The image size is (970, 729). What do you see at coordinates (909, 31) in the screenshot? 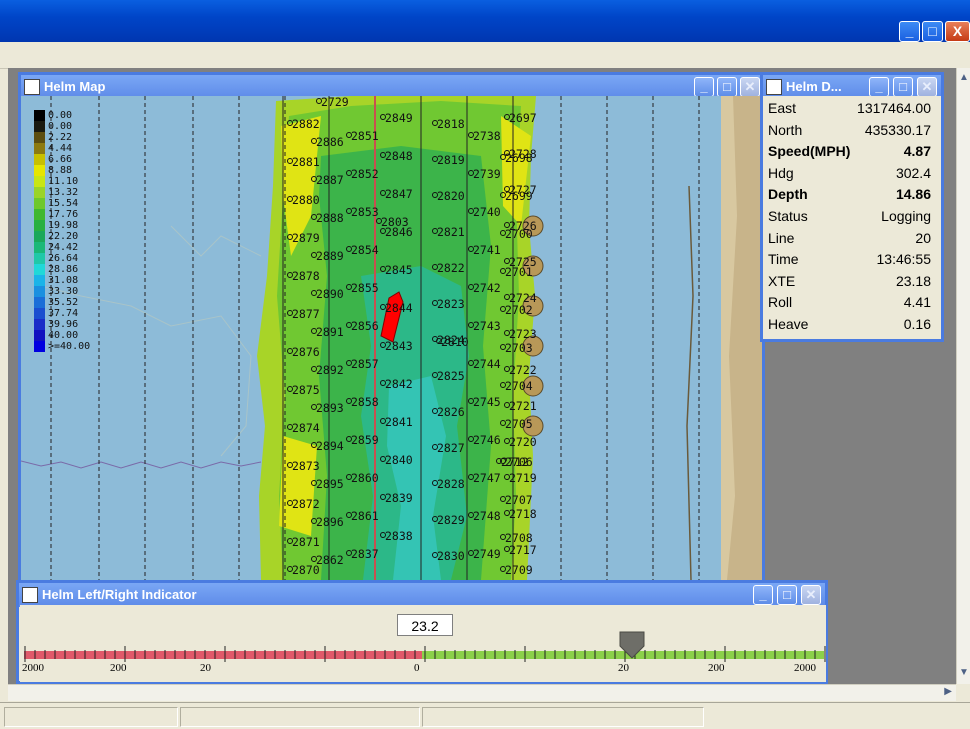
I see `main-minimize-button: _` at bounding box center [909, 31].